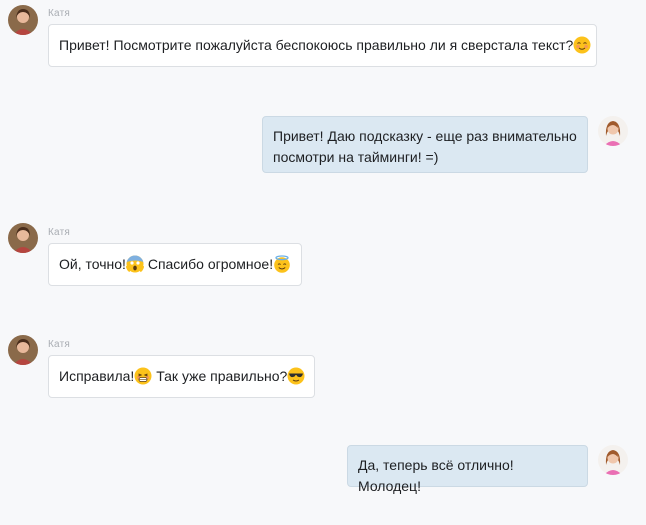 This screenshot has width=646, height=525. Describe the element at coordinates (582, 45) in the screenshot. I see `smiling-blush-emoji-icon` at that location.